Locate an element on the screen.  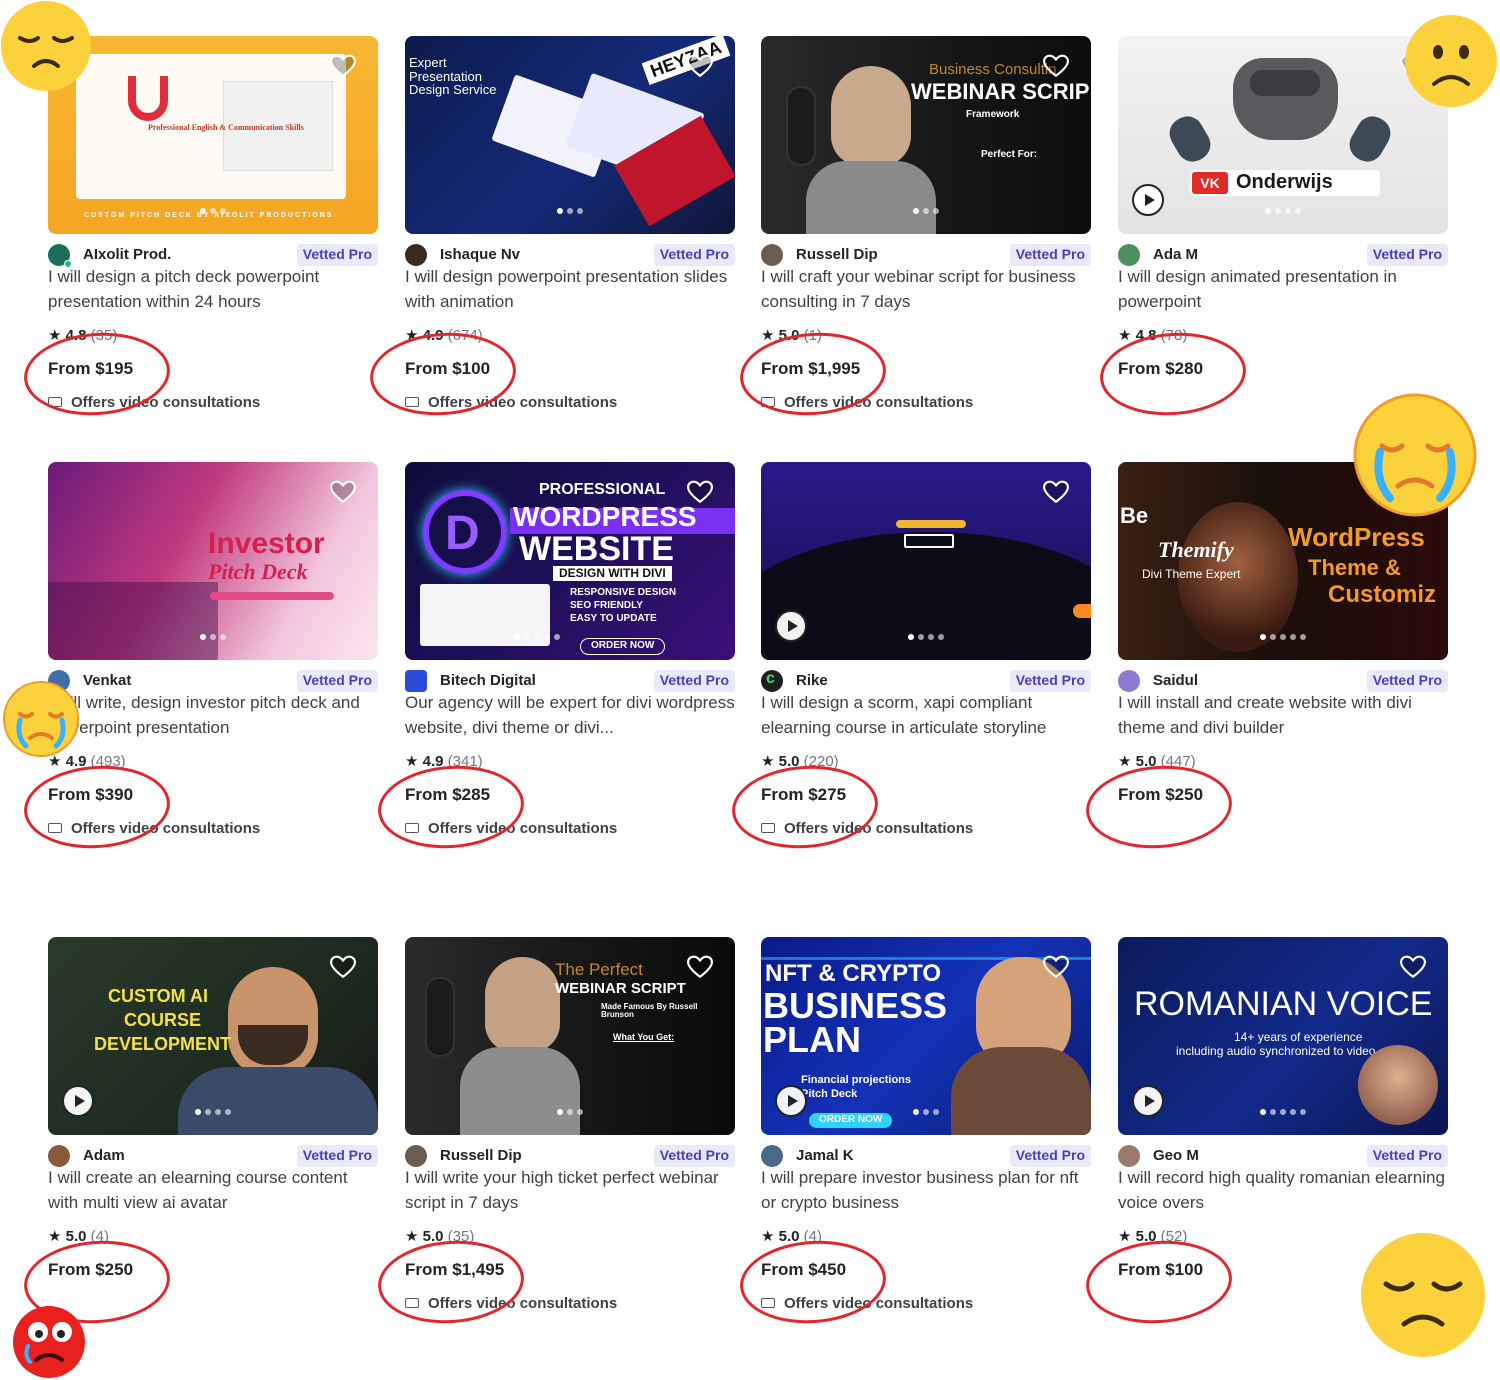
seller-name: Rike is located at coordinates (812, 680).